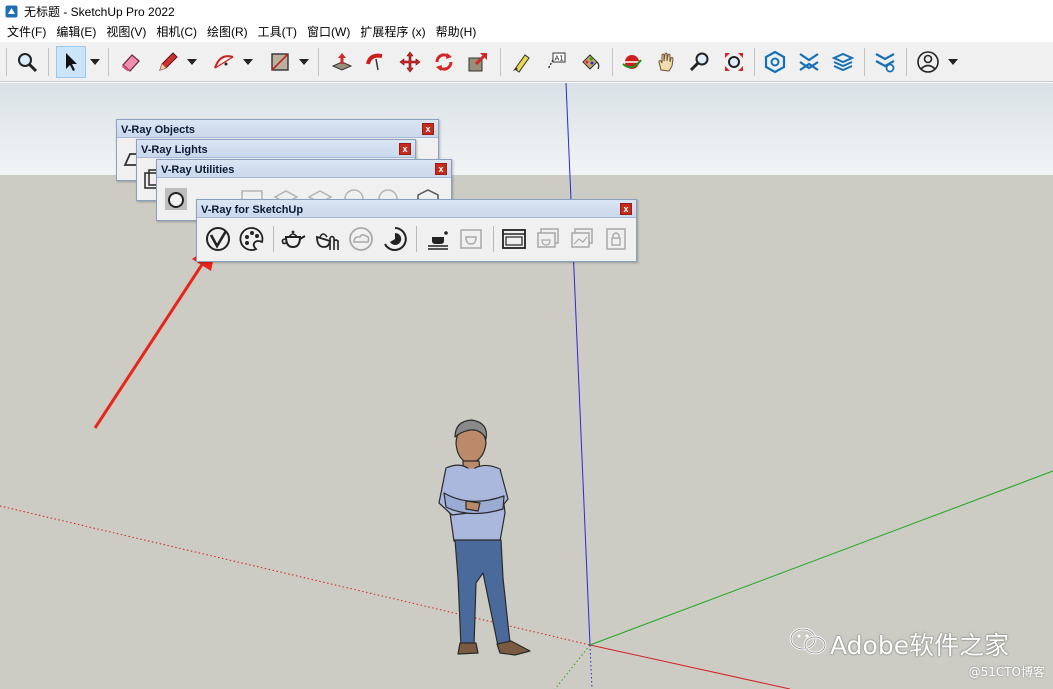  What do you see at coordinates (953, 62) in the screenshot?
I see `account-dropdown-arrow` at bounding box center [953, 62].